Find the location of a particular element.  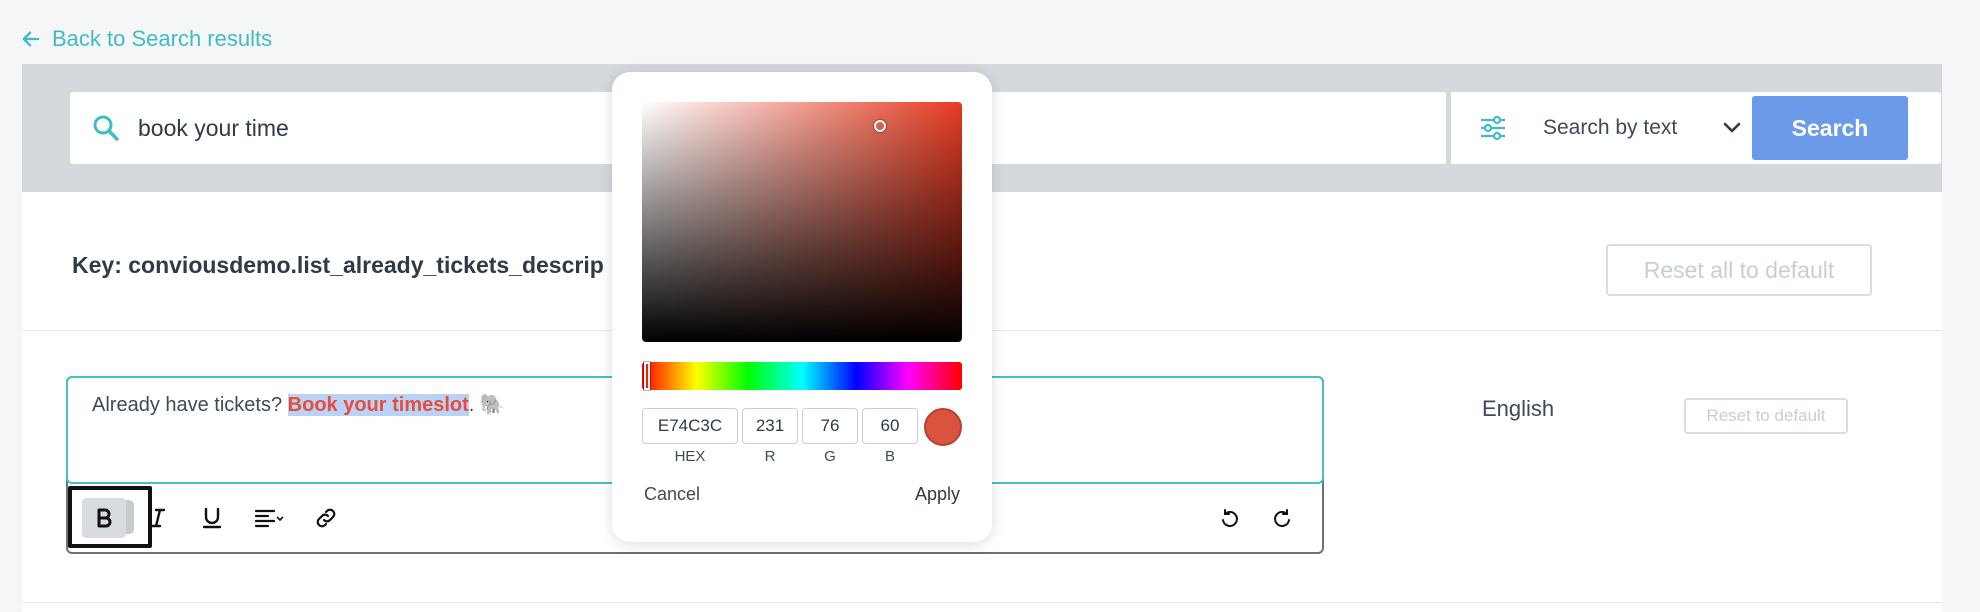

picker-cancel-button: Cancel is located at coordinates (672, 494).